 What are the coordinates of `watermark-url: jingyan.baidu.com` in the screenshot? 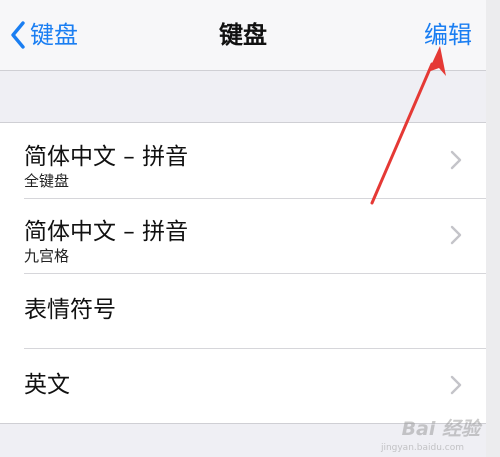 It's located at (422, 448).